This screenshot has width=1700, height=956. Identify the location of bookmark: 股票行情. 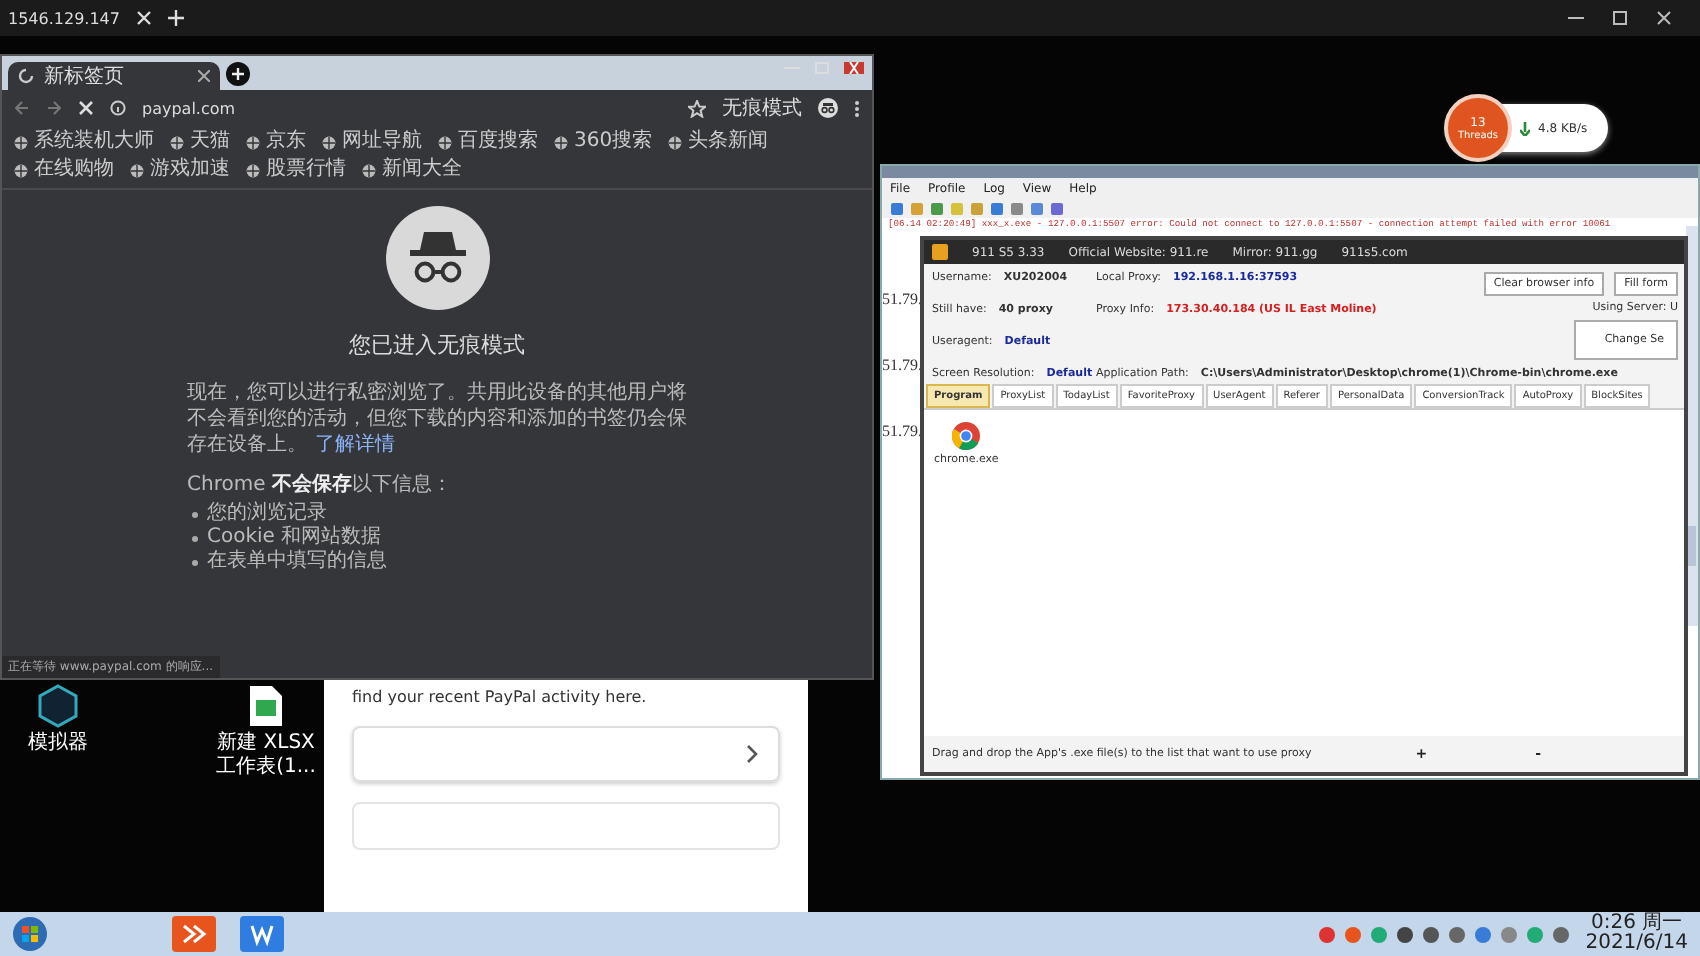
(296, 170).